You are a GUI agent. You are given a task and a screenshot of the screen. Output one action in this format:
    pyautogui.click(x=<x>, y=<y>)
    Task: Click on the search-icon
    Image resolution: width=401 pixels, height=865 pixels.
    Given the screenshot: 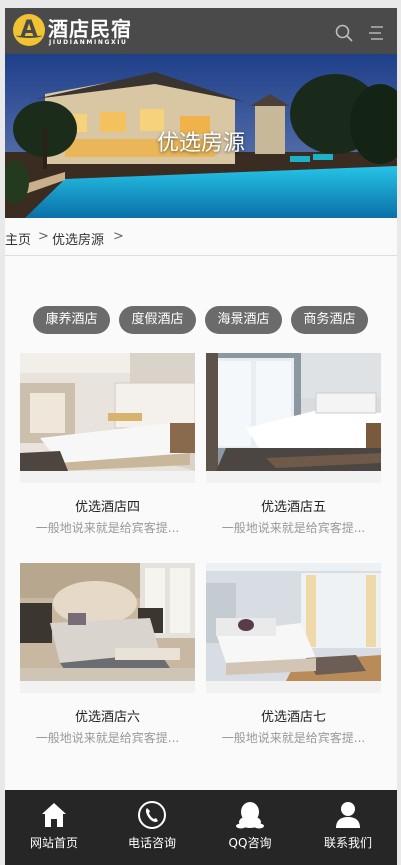 What is the action you would take?
    pyautogui.click(x=344, y=33)
    